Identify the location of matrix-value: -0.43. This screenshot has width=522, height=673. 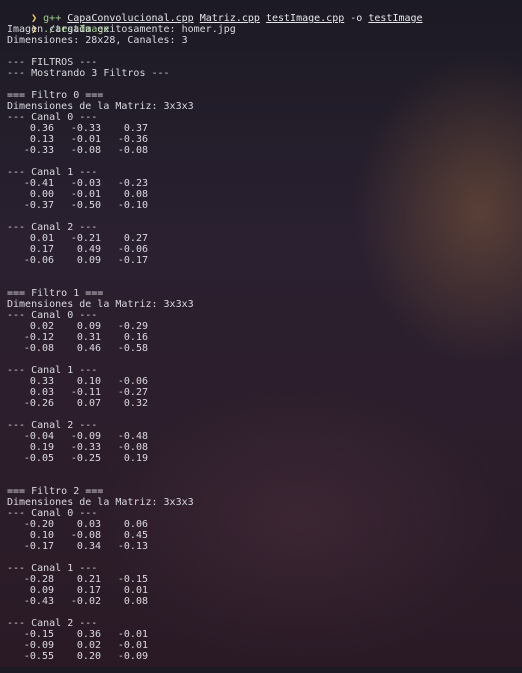
(38, 601).